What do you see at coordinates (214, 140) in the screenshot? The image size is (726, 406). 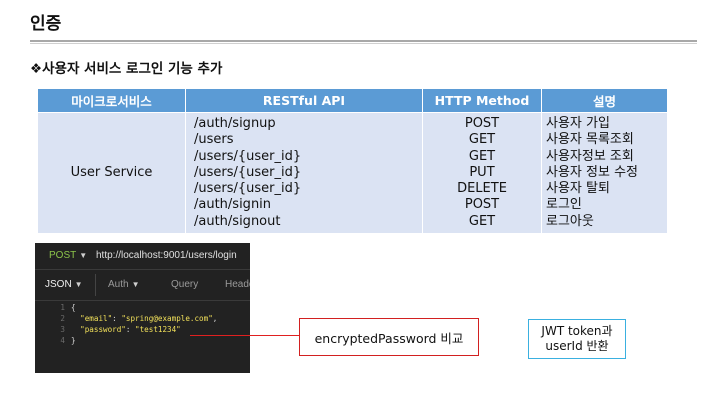 I see `api-path: /users` at bounding box center [214, 140].